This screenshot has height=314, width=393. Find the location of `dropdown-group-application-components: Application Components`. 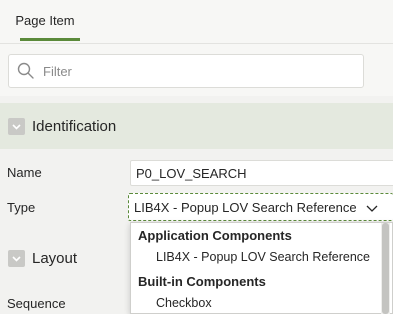

dropdown-group-application-components: Application Components is located at coordinates (215, 235).